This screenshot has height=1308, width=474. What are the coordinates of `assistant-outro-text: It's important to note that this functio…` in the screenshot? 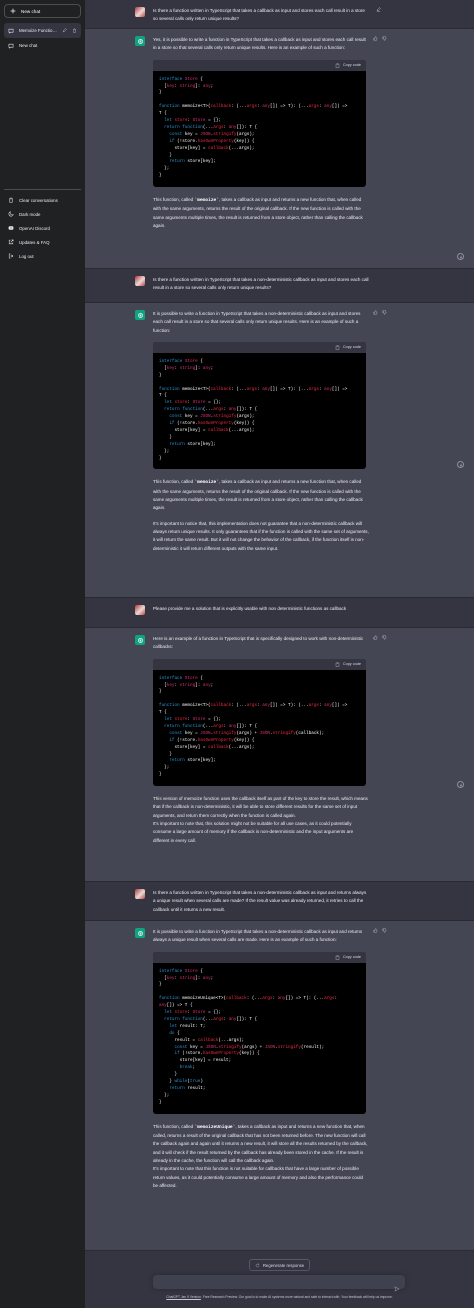 It's located at (258, 1177).